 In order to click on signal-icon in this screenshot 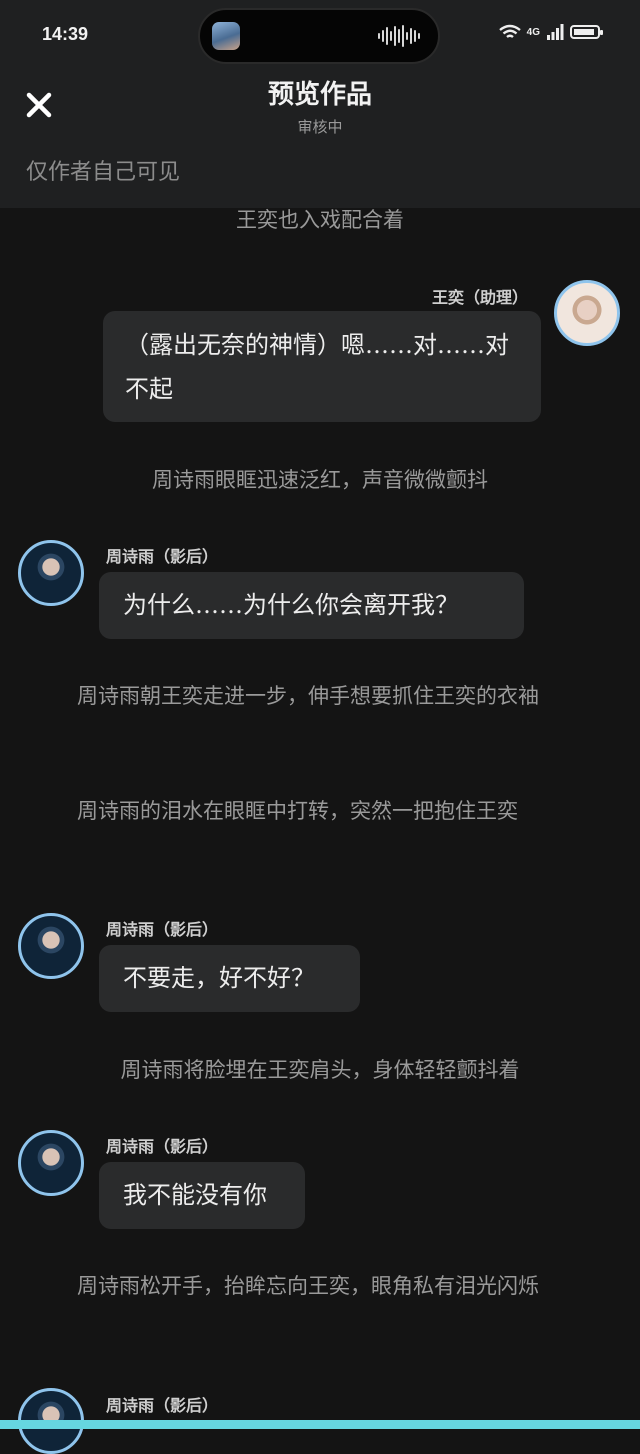, I will do `click(555, 32)`.